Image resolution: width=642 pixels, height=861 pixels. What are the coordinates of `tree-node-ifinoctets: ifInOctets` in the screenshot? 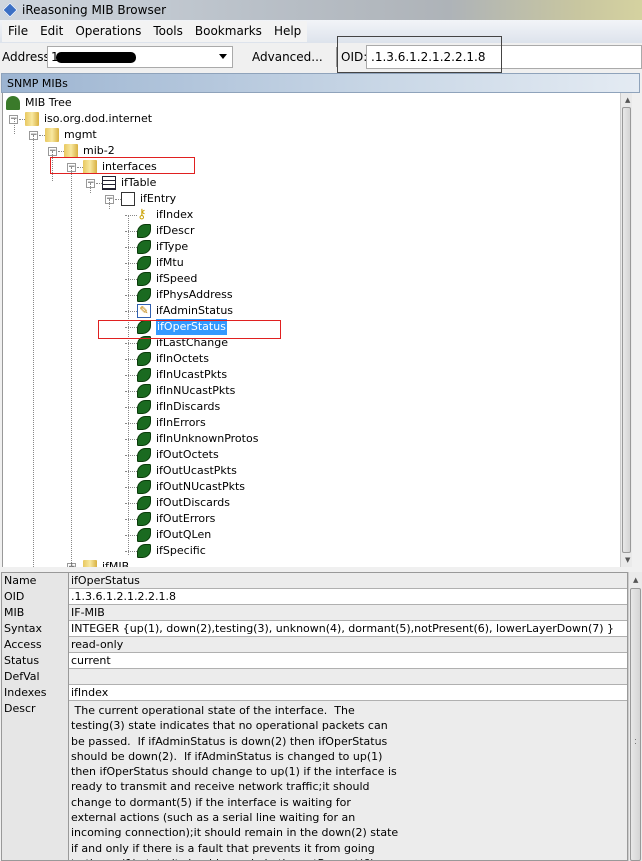 It's located at (308, 359).